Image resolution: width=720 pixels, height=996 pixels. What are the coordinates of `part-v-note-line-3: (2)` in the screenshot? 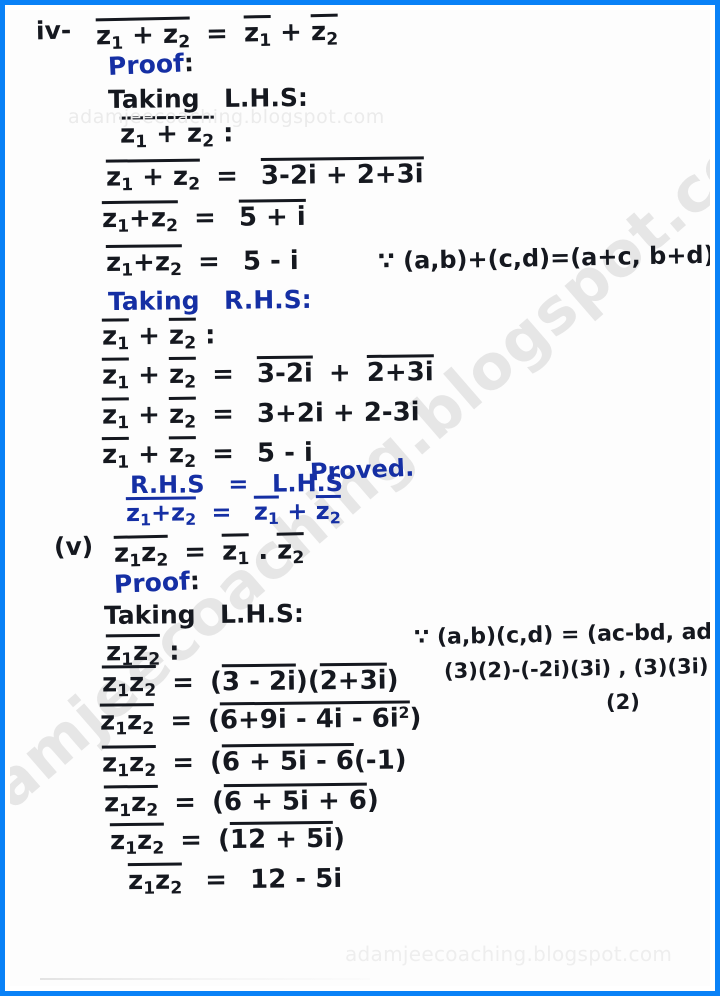 It's located at (623, 702).